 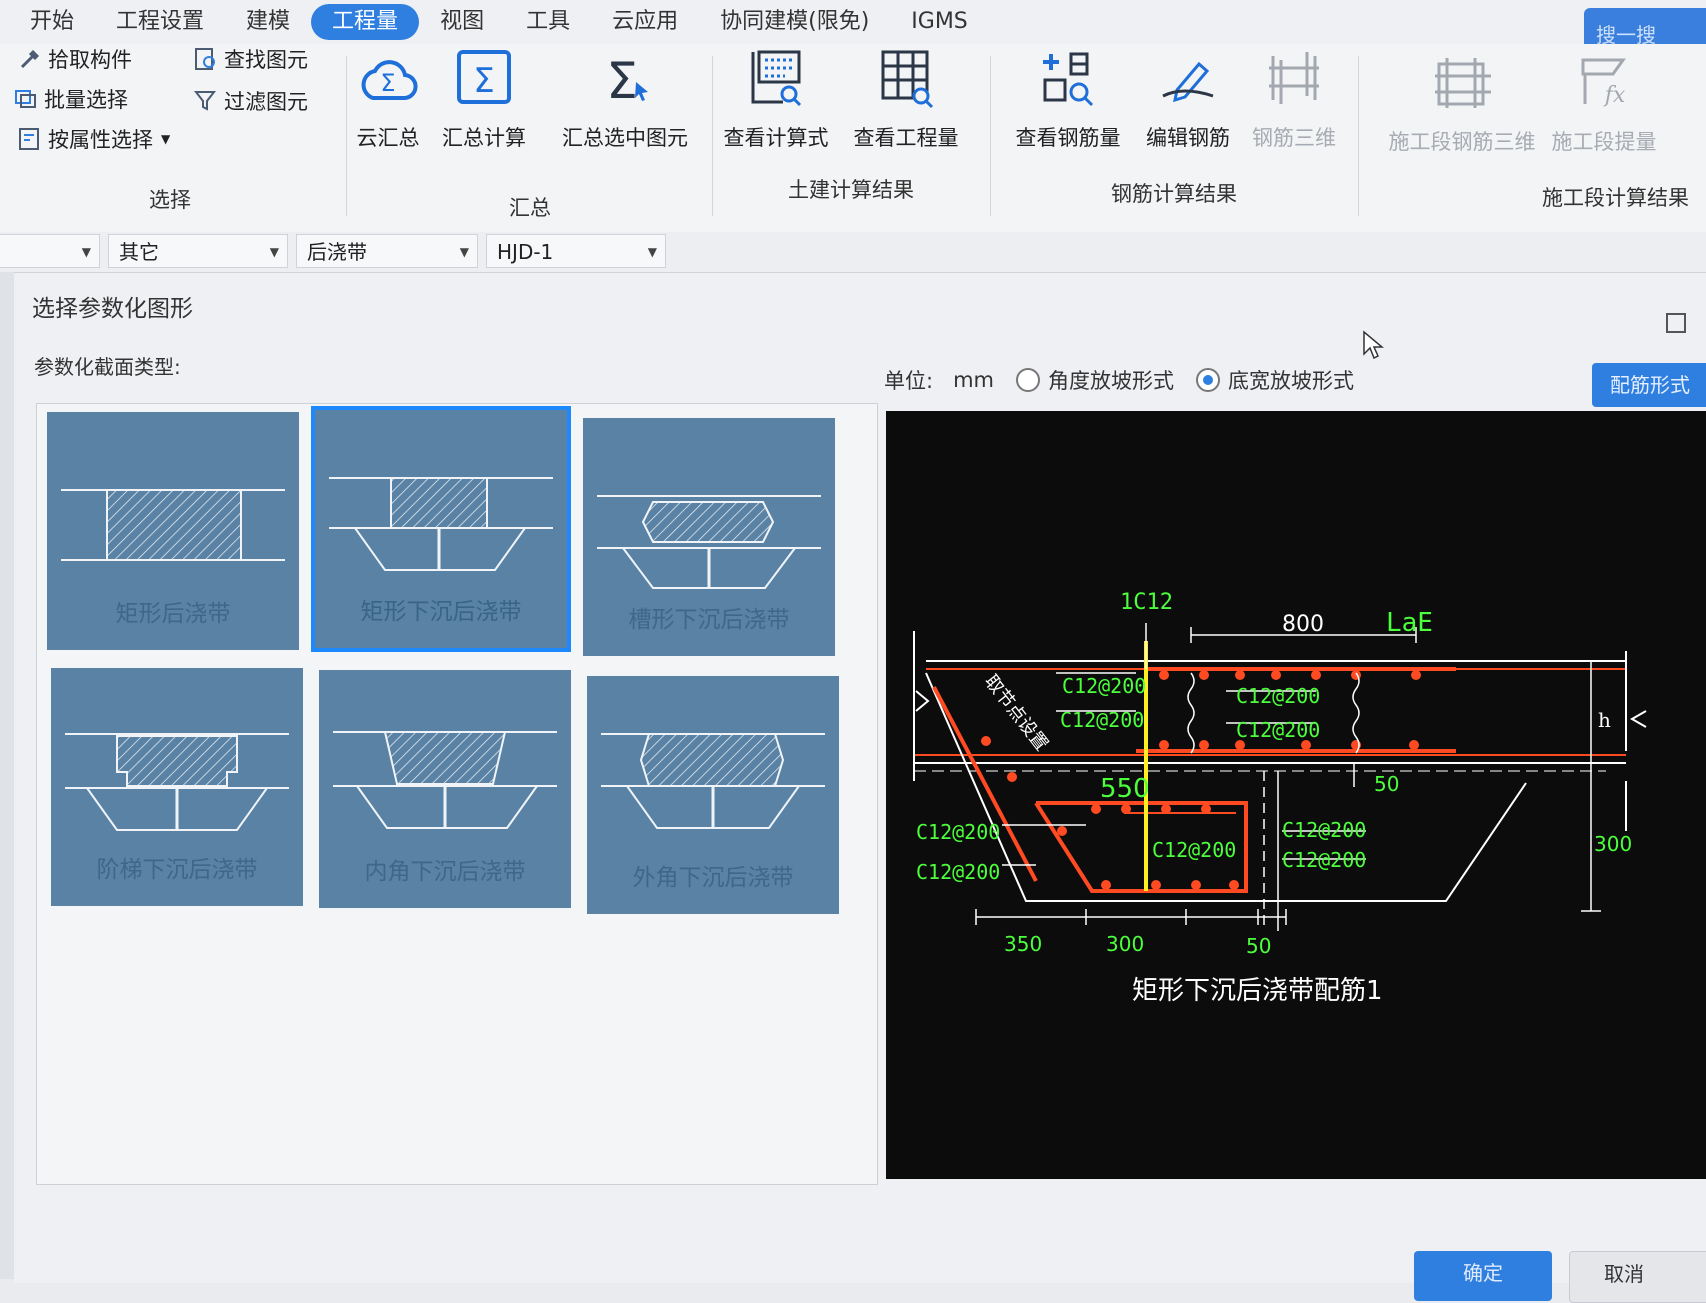 What do you see at coordinates (853, 252) in the screenshot?
I see `property-bar: ▼ 其它 ▼ 后浇带 ▼ HJD-1 ▼` at bounding box center [853, 252].